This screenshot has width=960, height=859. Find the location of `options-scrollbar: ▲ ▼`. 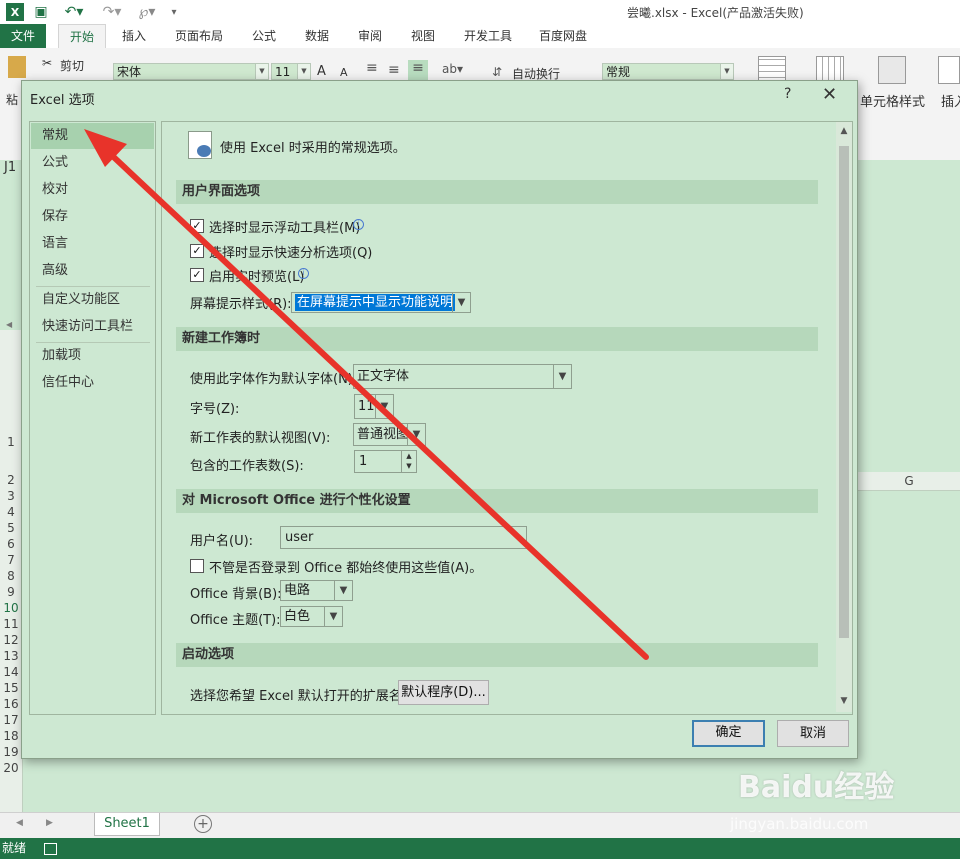

options-scrollbar: ▲ ▼ is located at coordinates (844, 417).